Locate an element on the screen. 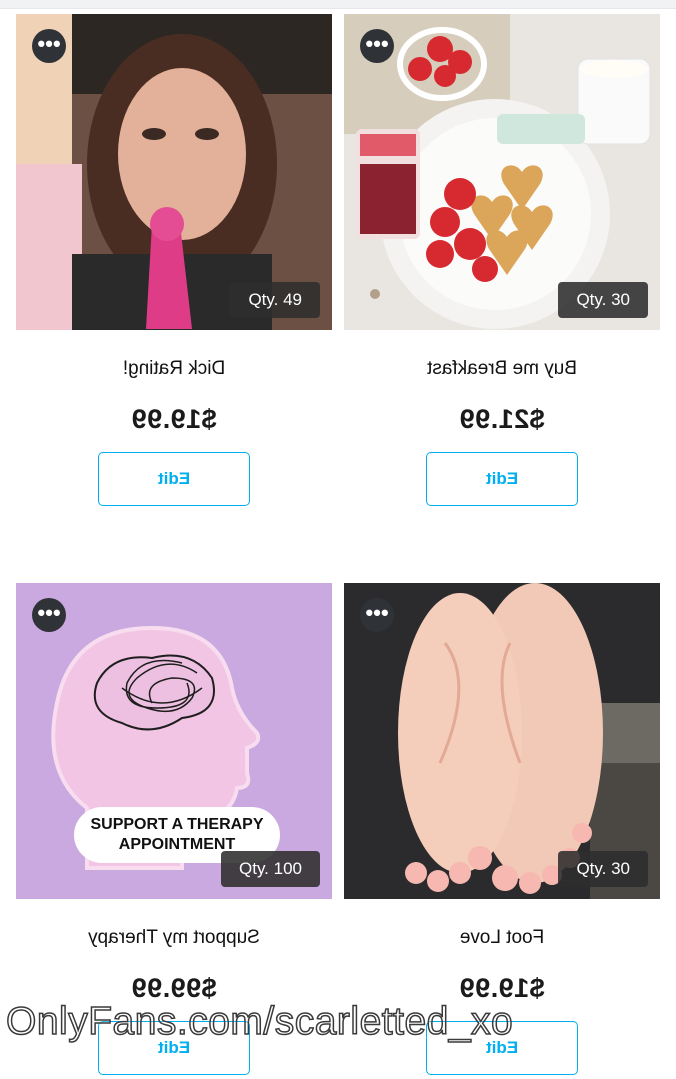 This screenshot has width=676, height=1079. product-title: Foot Love is located at coordinates (502, 937).